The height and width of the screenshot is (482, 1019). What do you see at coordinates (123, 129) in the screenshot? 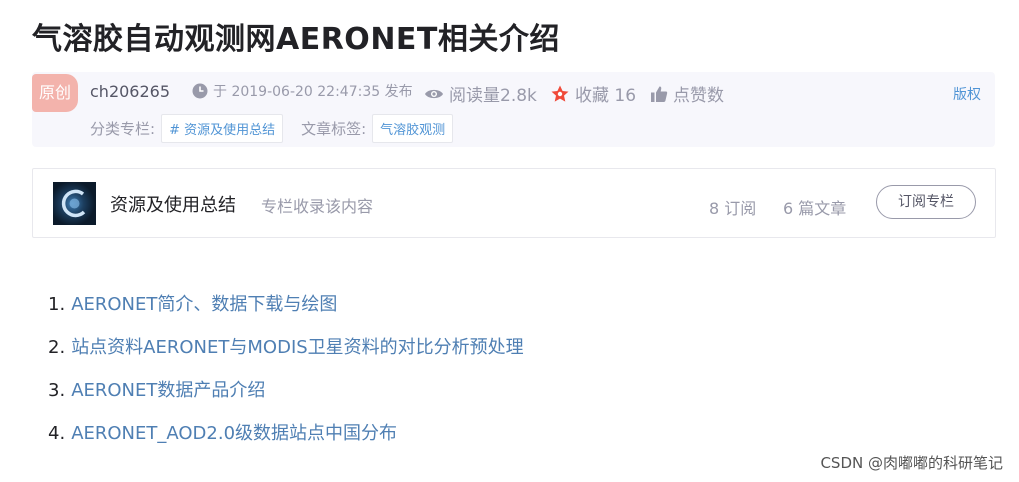
I see `category-label: 分类专栏:` at bounding box center [123, 129].